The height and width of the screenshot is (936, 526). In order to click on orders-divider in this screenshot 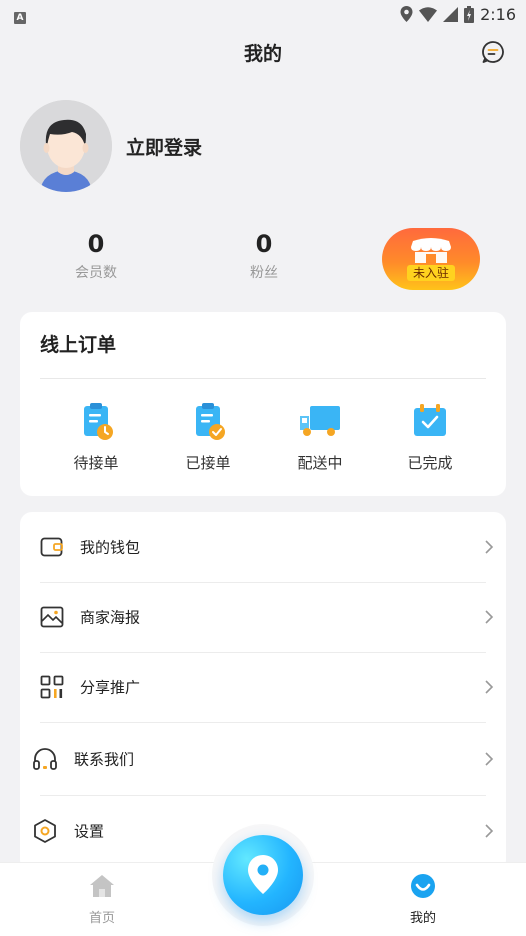, I will do `click(263, 378)`.